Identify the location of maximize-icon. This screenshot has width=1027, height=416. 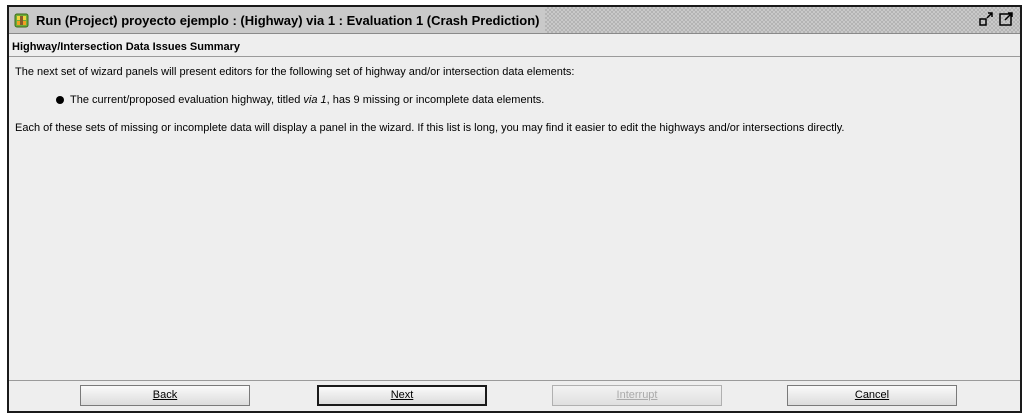
(1006, 19).